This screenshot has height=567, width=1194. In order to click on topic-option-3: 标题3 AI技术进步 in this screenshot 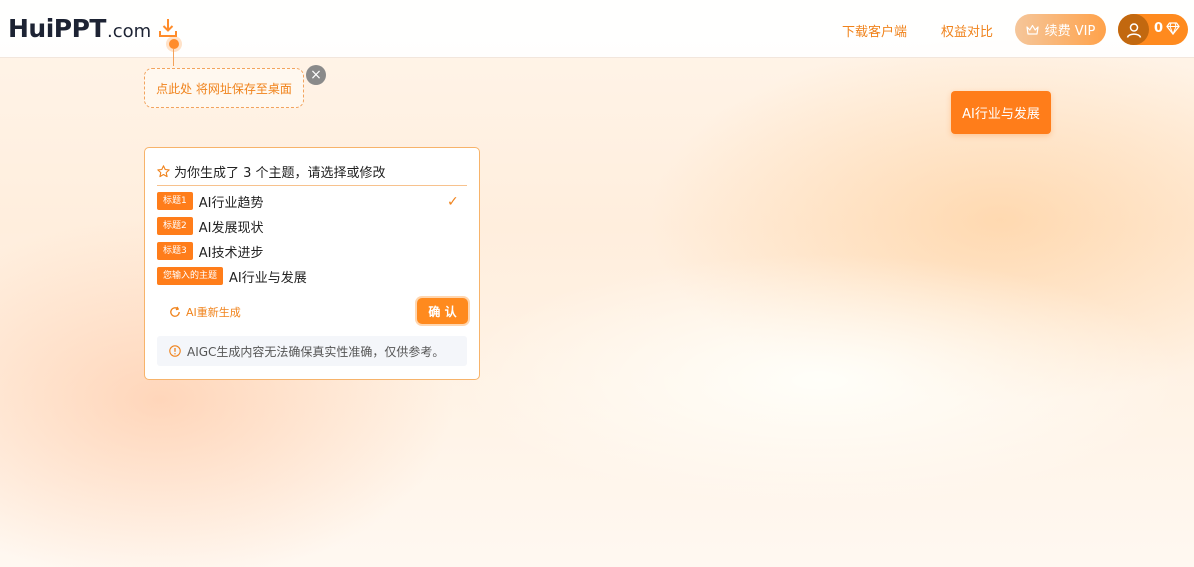, I will do `click(210, 251)`.